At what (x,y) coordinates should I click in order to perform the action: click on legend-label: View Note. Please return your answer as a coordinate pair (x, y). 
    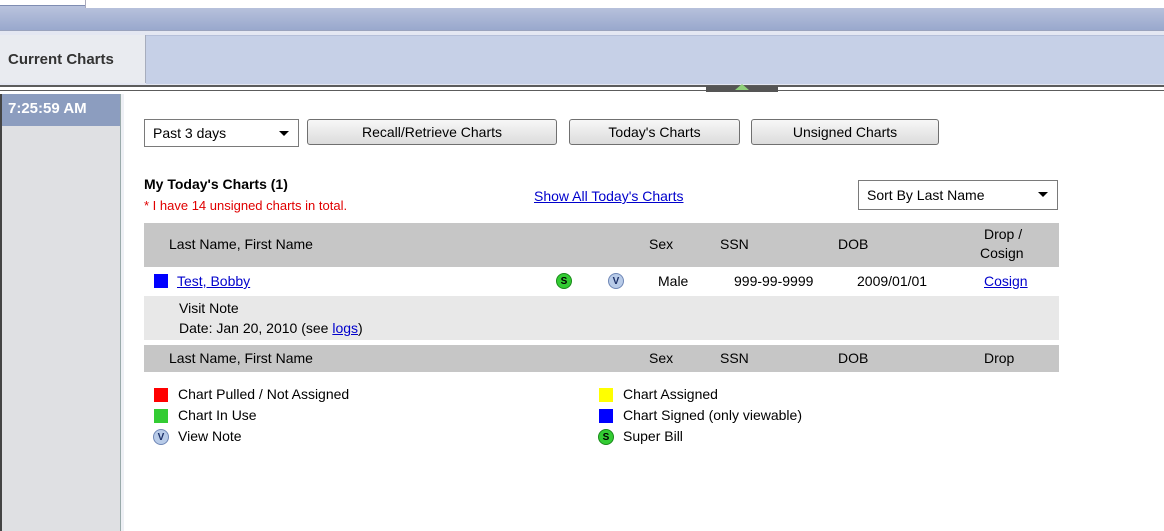
    Looking at the image, I should click on (210, 436).